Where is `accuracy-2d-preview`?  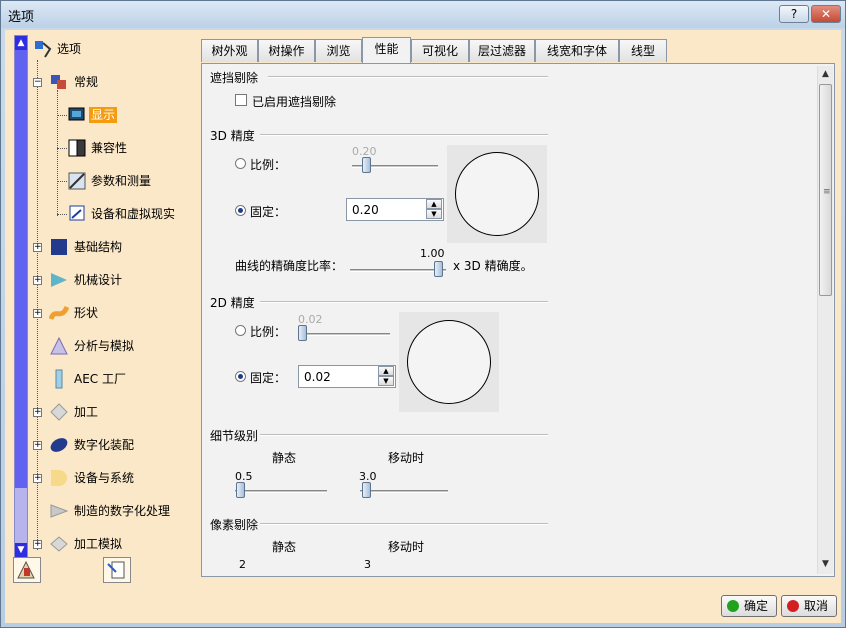 accuracy-2d-preview is located at coordinates (449, 362).